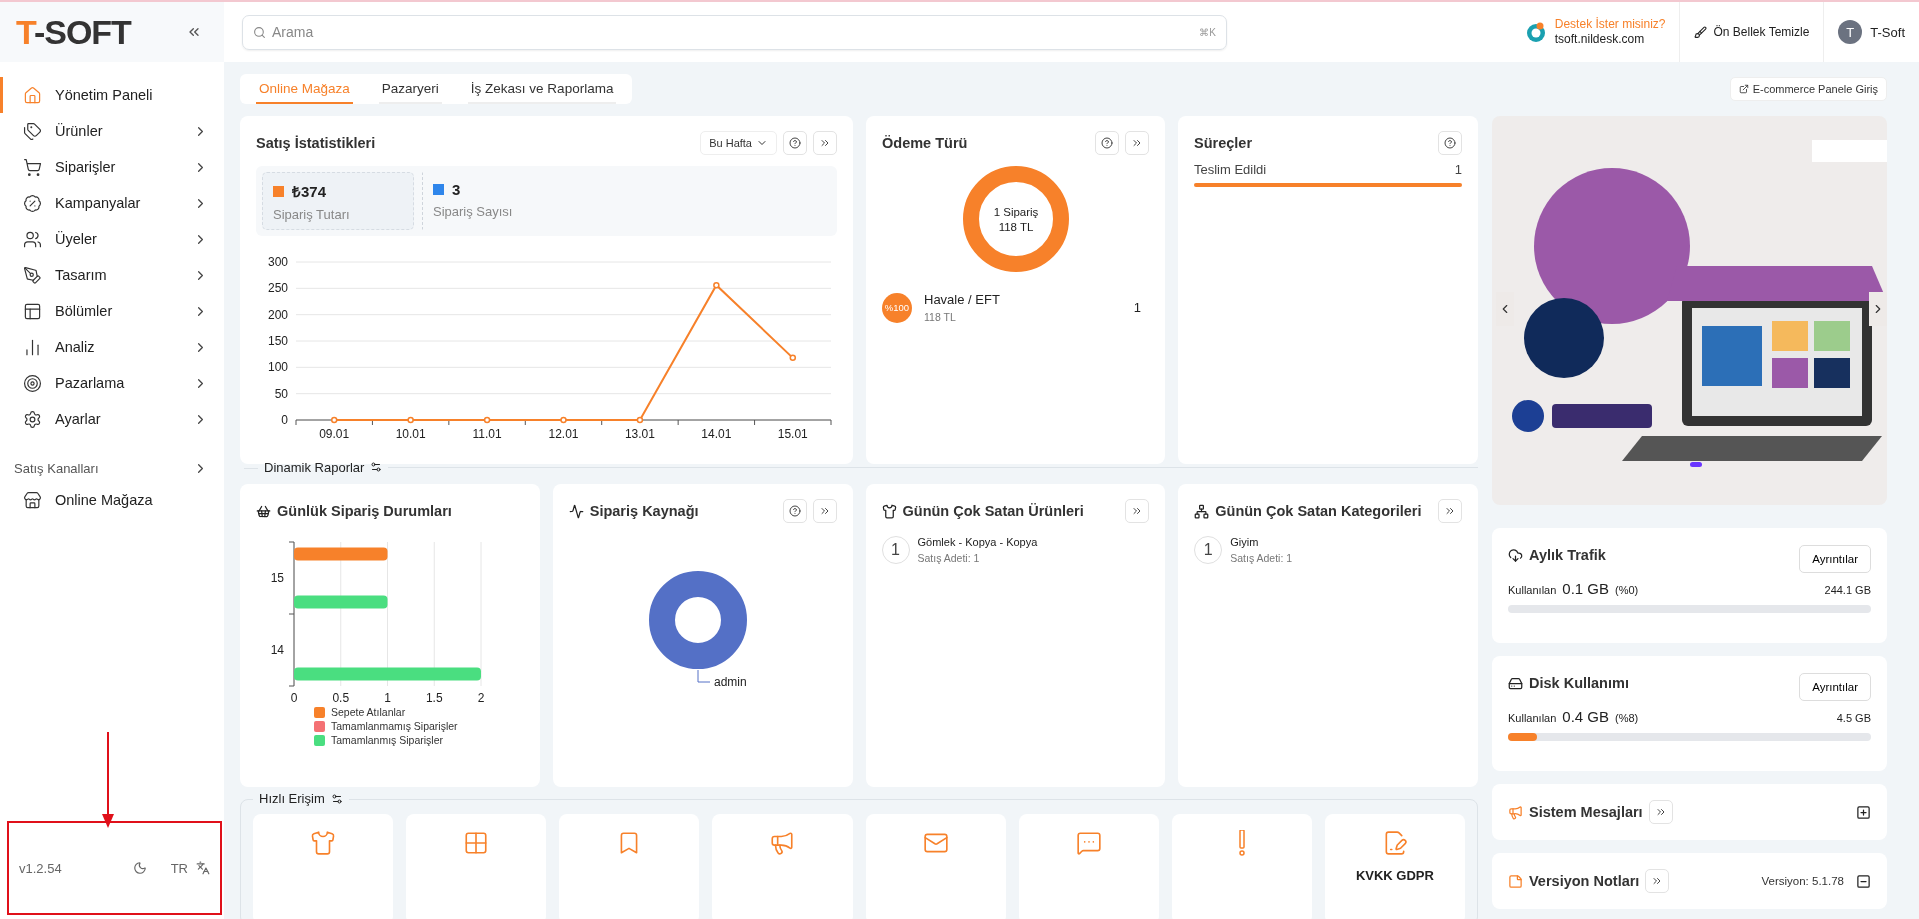  I want to click on section-title: Dinamik Raporlar, so click(302, 467).